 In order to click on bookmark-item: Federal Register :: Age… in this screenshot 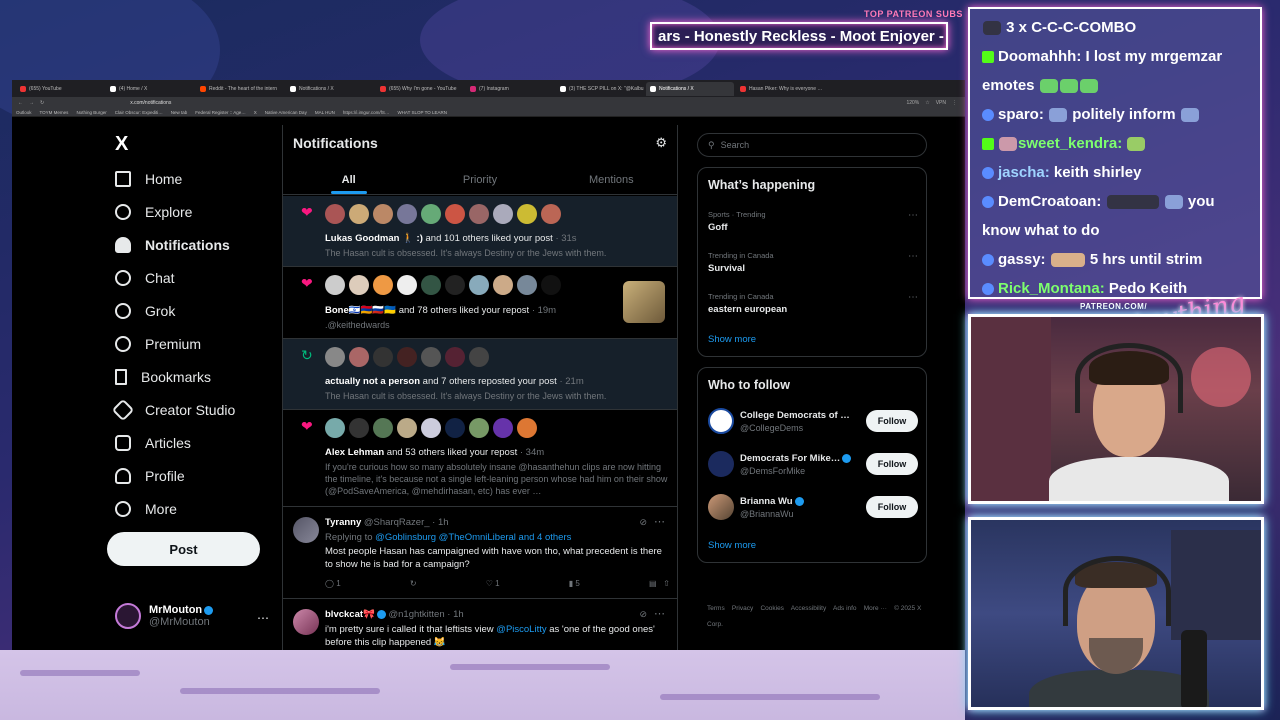, I will do `click(220, 112)`.